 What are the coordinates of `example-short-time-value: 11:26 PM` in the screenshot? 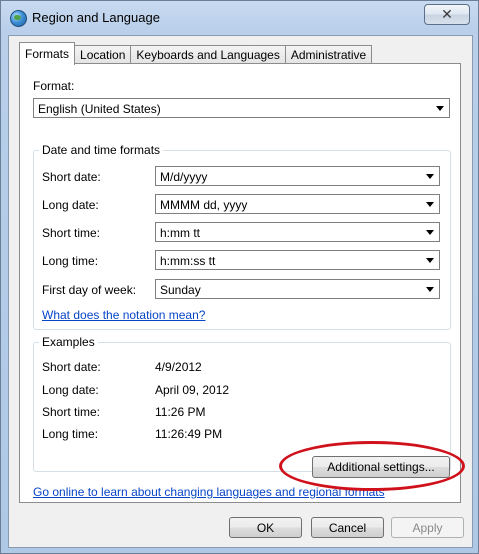 It's located at (180, 412).